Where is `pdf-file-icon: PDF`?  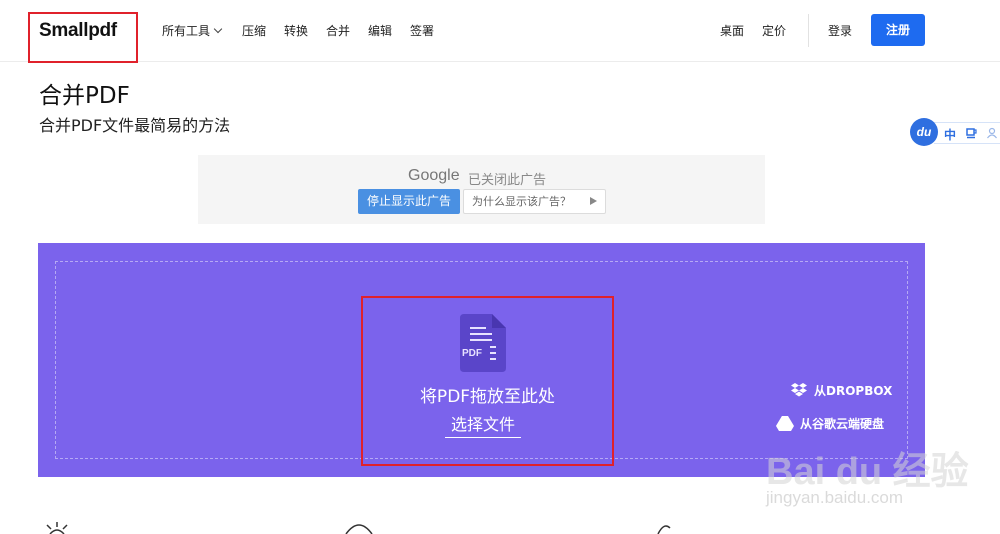 pdf-file-icon: PDF is located at coordinates (483, 343).